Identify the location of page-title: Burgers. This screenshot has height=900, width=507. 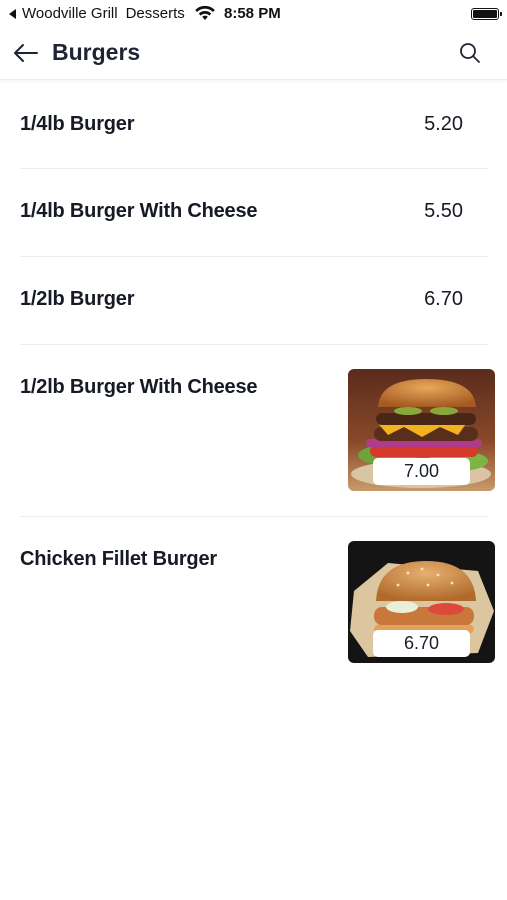
(96, 52).